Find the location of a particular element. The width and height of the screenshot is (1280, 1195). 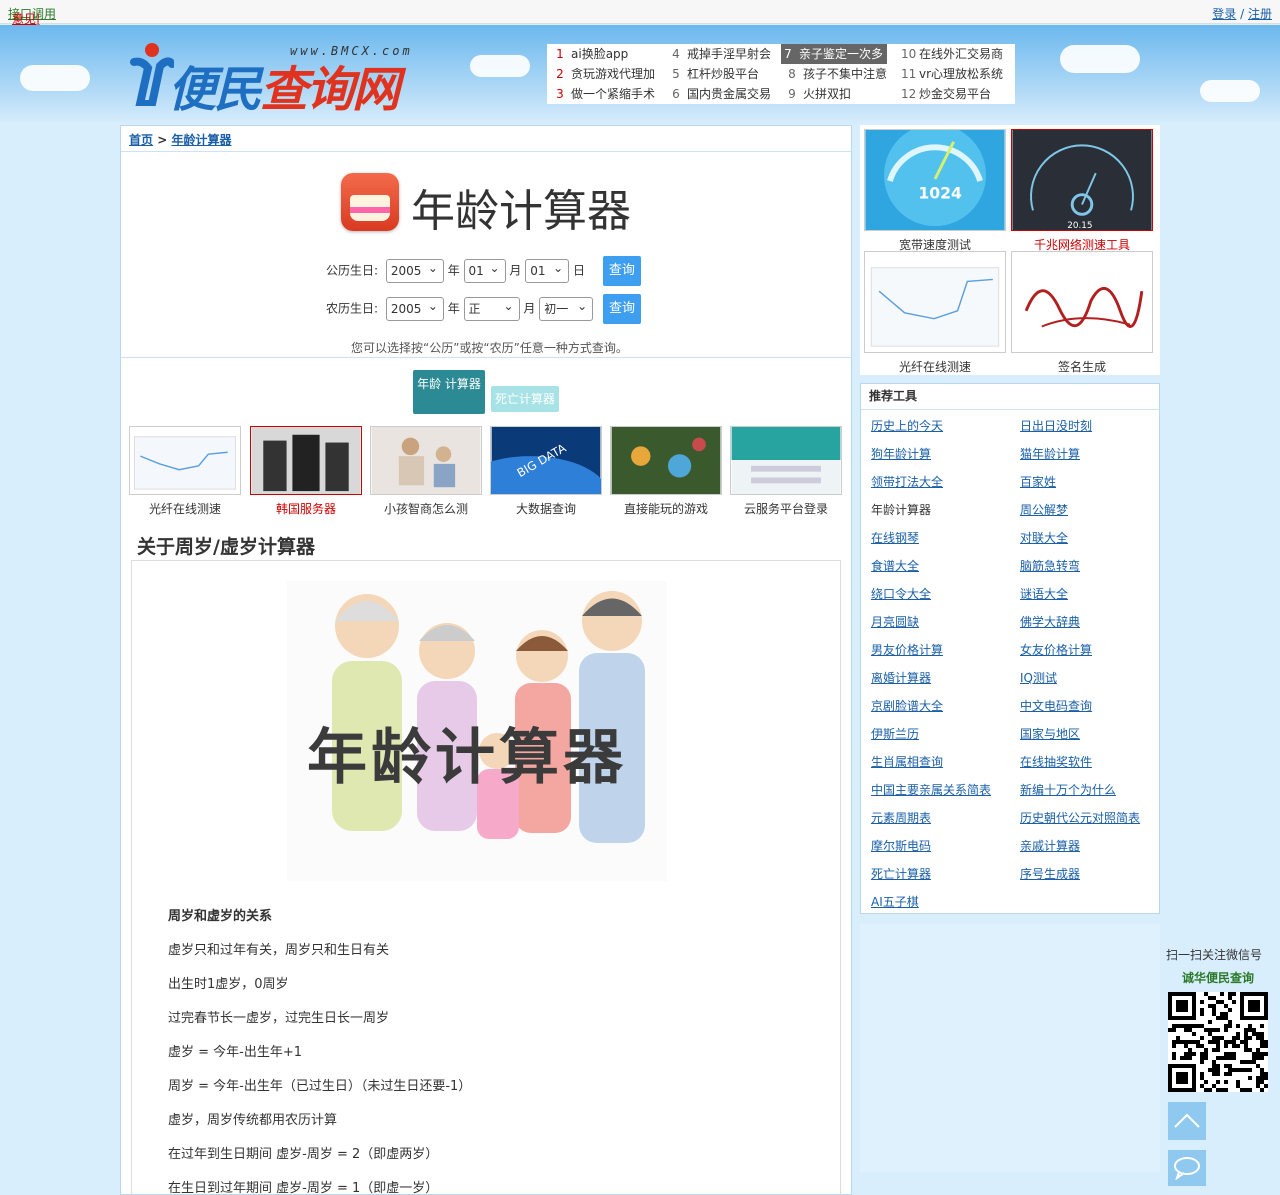

logo-wordmark: 便民查询网 is located at coordinates (284, 90).